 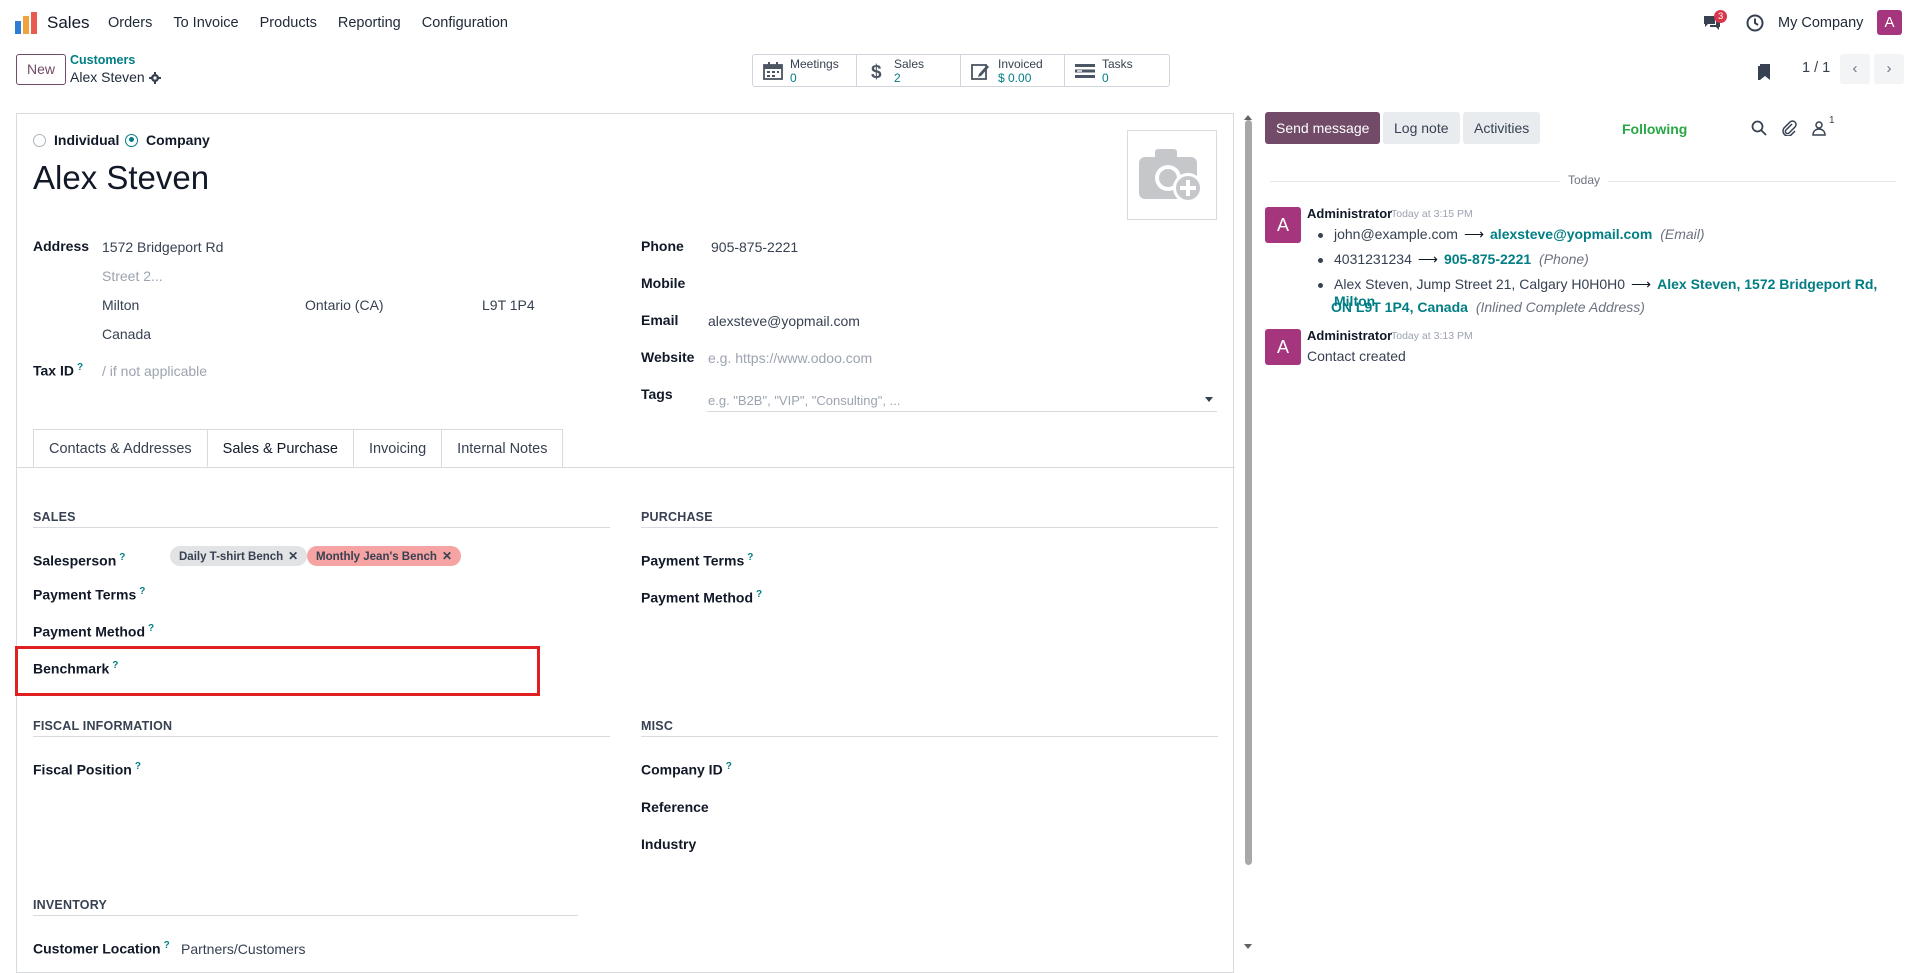 I want to click on radio-company, so click(x=131, y=140).